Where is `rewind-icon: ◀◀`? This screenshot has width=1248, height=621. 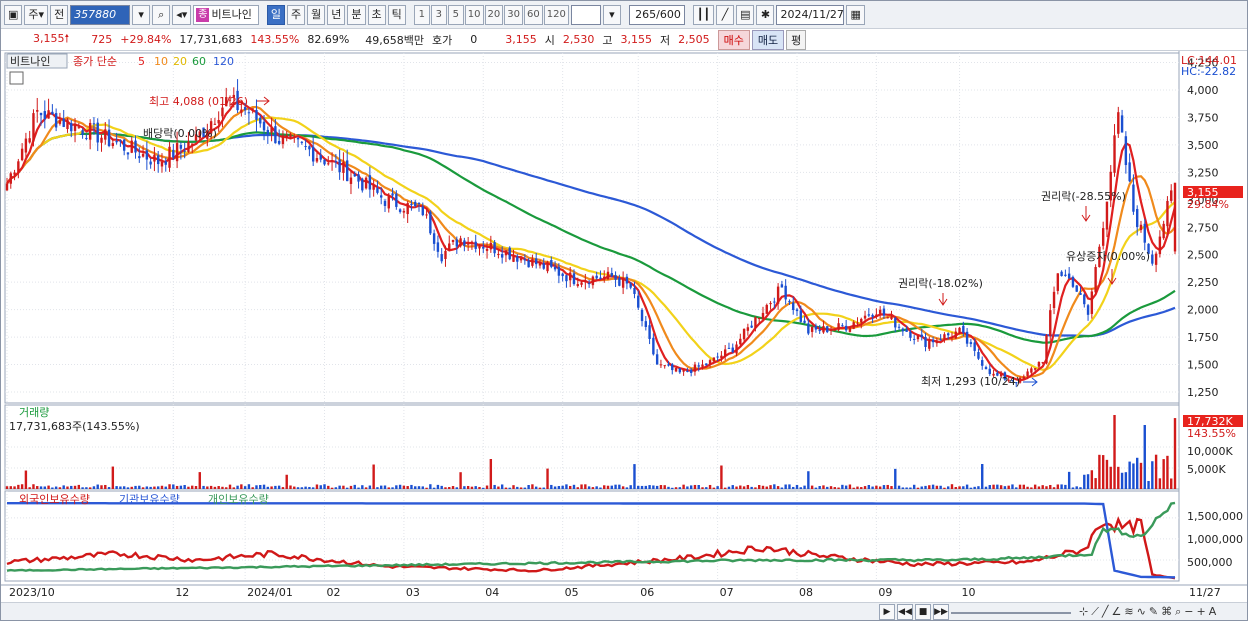
rewind-icon: ◀◀ is located at coordinates (905, 612).